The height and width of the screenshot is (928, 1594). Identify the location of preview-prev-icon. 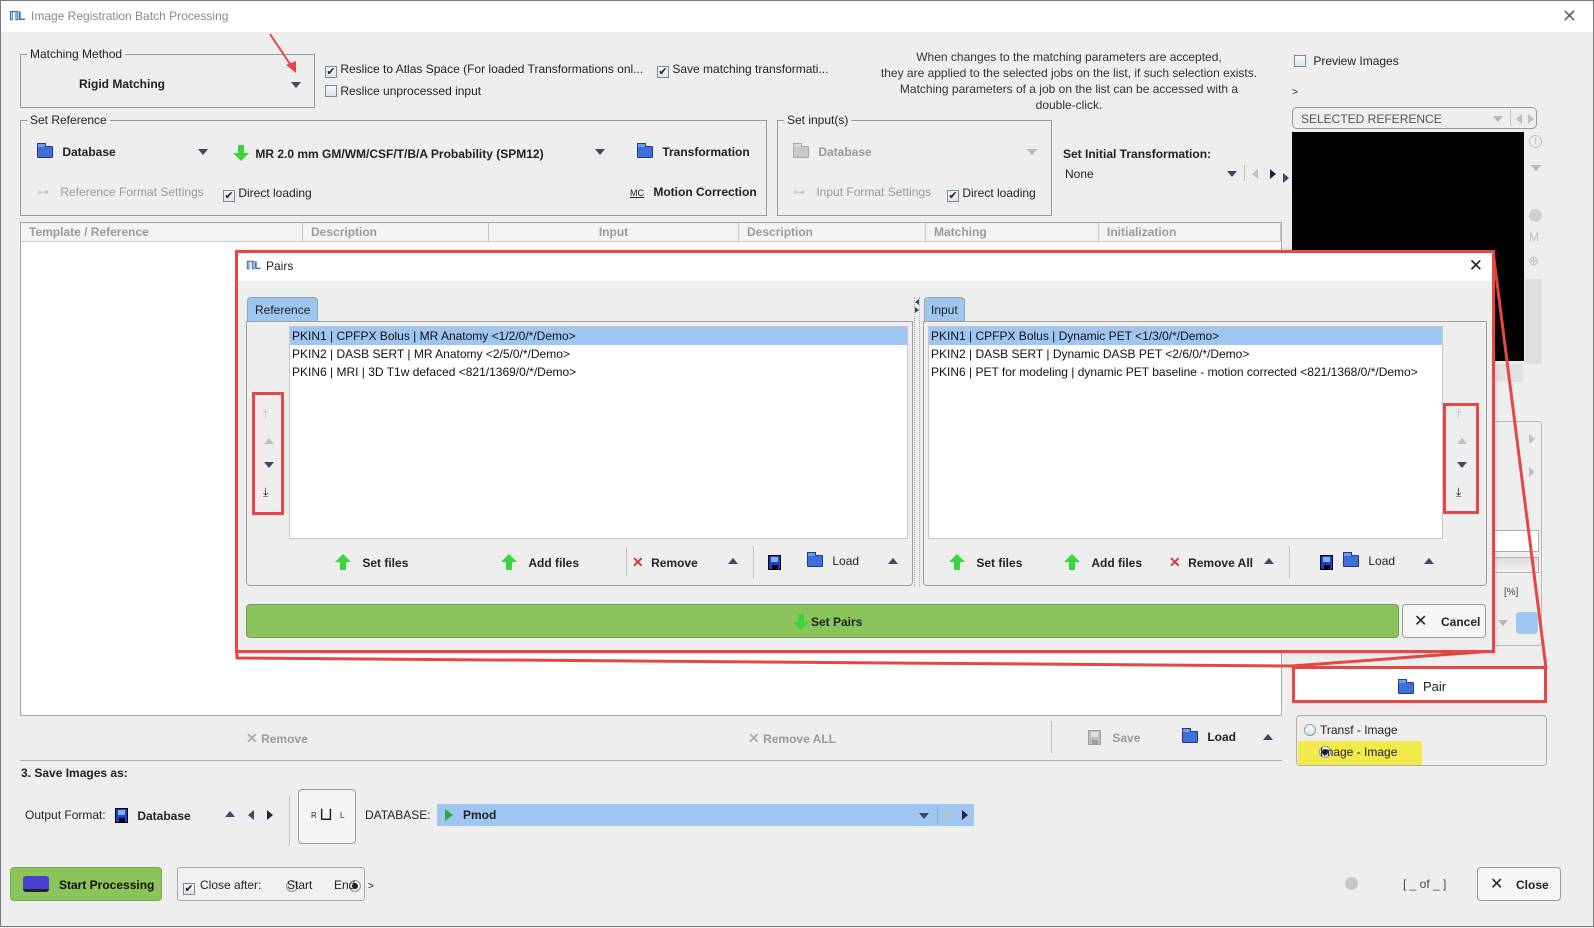
(1519, 119).